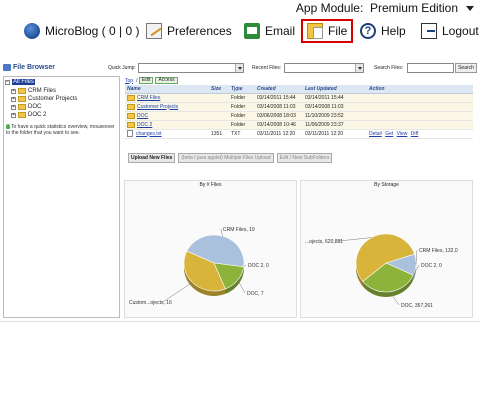 The height and width of the screenshot is (400, 480). I want to click on col-created: Created, so click(279, 89).